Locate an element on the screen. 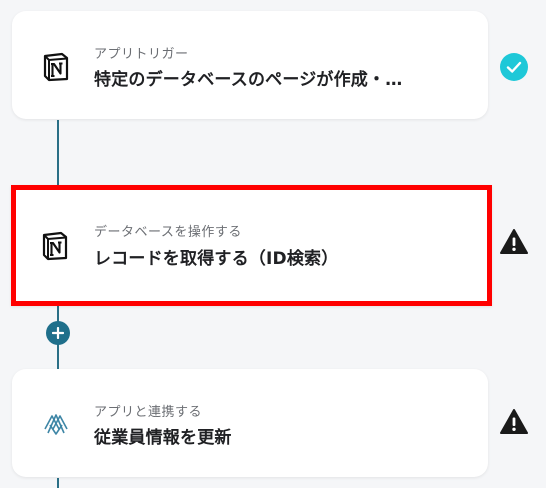 The height and width of the screenshot is (488, 546). step-title: レコードを取得する（ID検索） is located at coordinates (216, 259).